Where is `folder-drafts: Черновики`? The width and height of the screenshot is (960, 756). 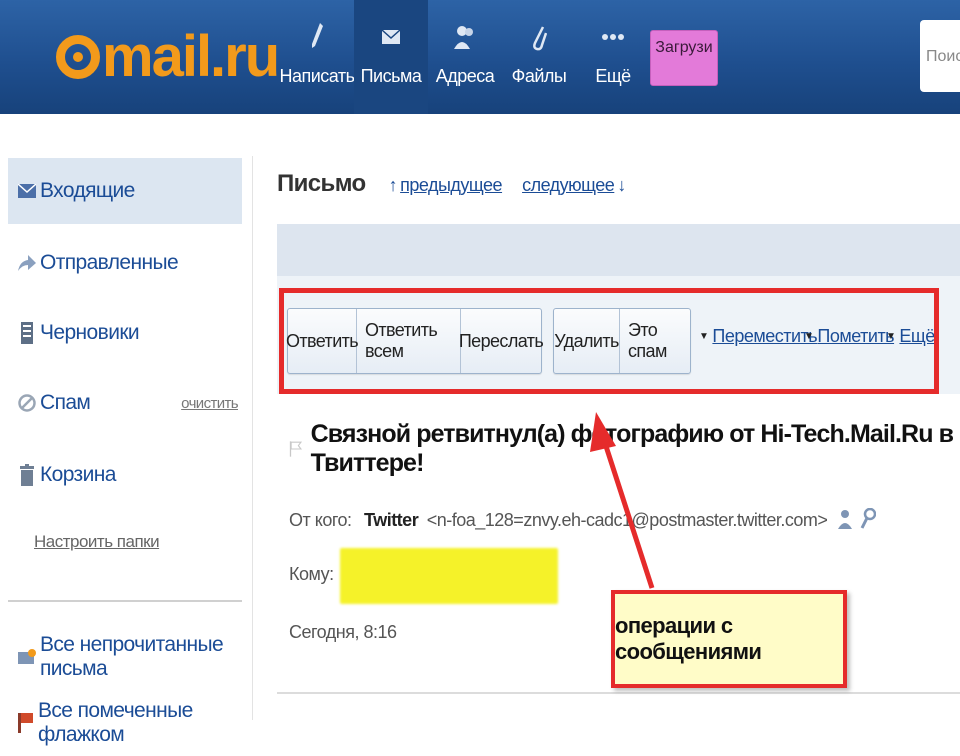 folder-drafts: Черновики is located at coordinates (125, 333).